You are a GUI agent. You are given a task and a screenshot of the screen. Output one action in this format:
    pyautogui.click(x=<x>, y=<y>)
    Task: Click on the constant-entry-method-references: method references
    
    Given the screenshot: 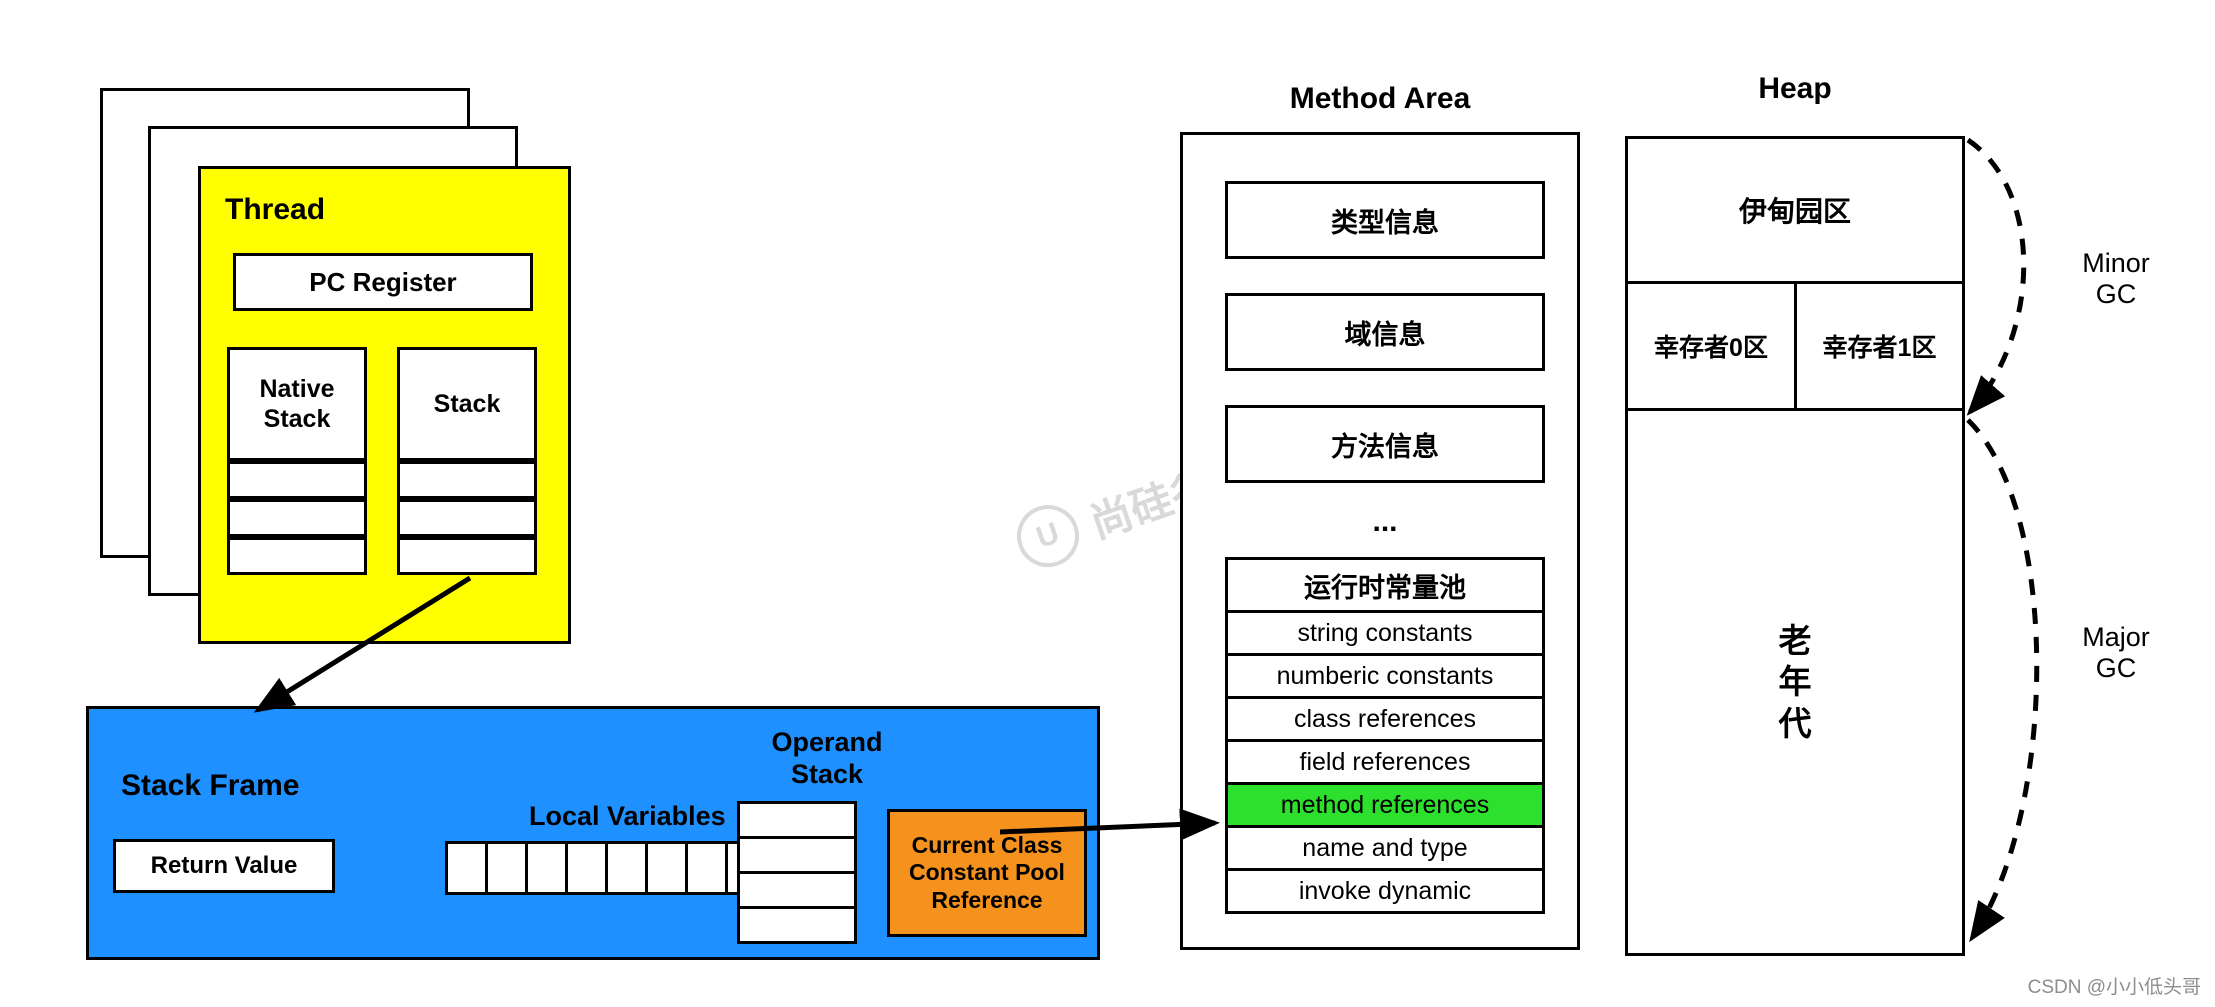 What is the action you would take?
    pyautogui.click(x=1385, y=805)
    